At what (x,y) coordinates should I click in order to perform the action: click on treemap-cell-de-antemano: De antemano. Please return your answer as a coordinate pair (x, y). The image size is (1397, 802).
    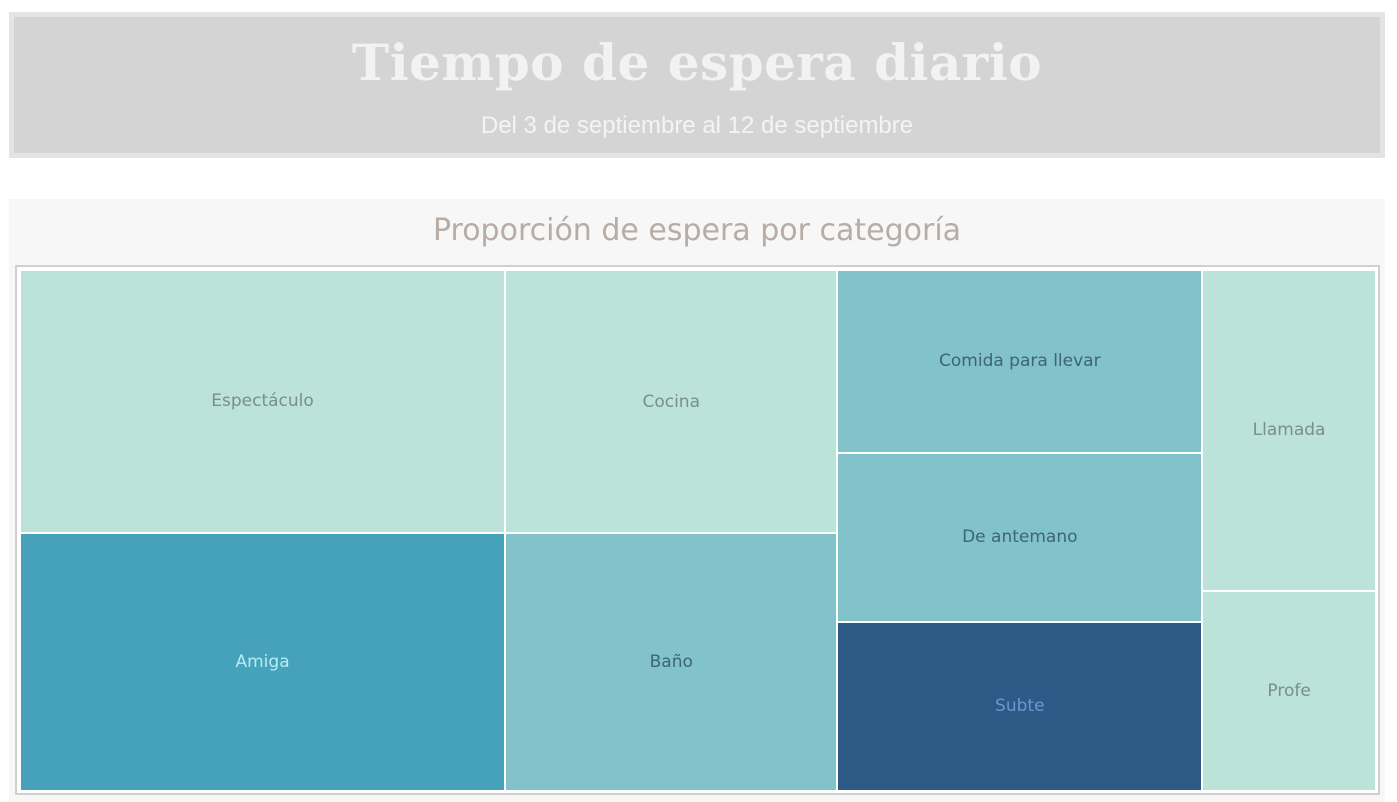
    Looking at the image, I should click on (1020, 537).